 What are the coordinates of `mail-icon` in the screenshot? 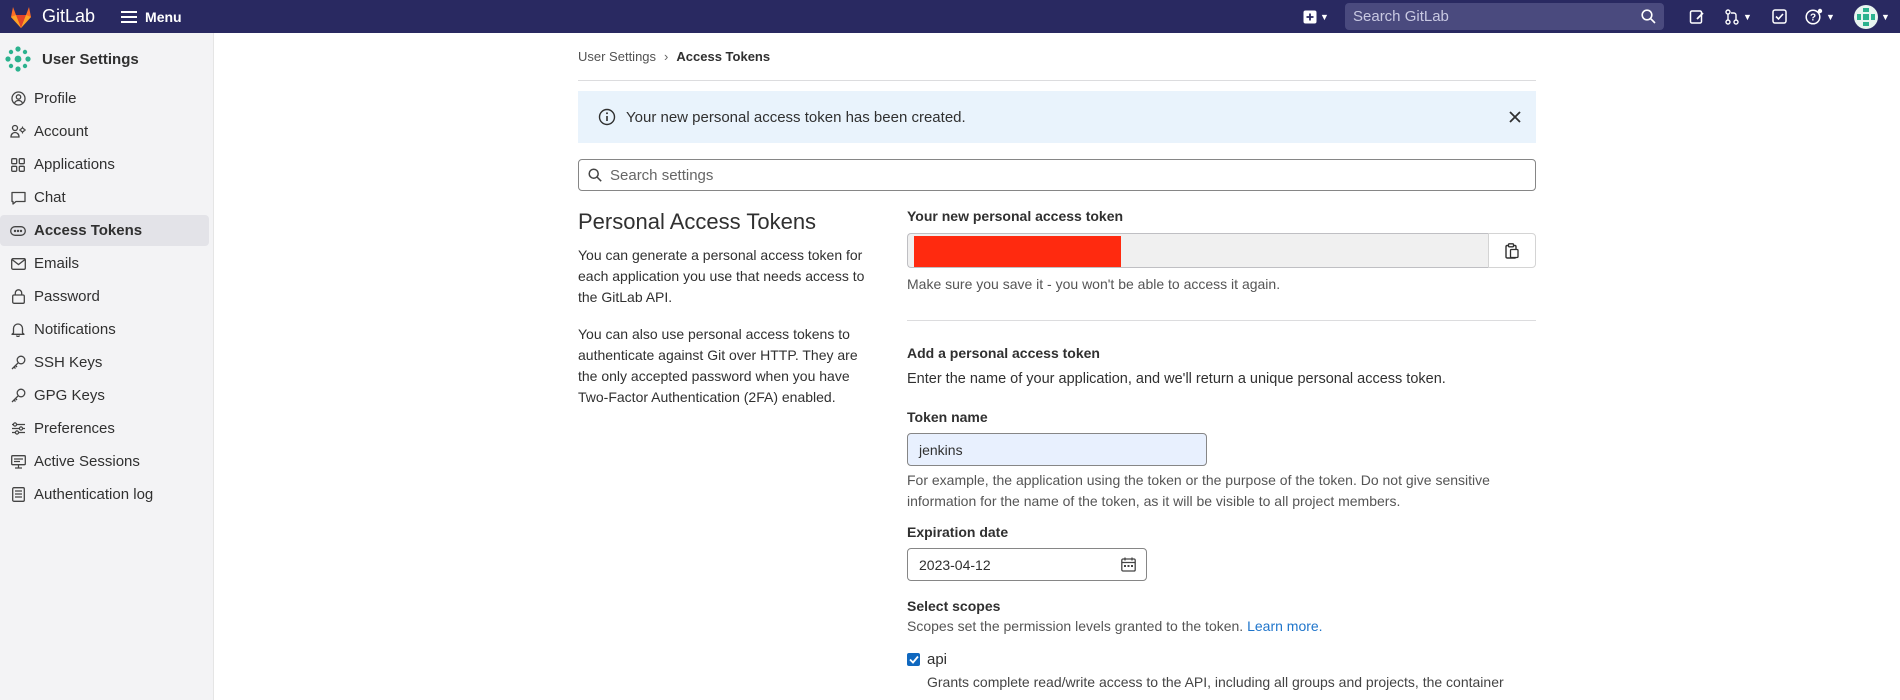 It's located at (18, 264).